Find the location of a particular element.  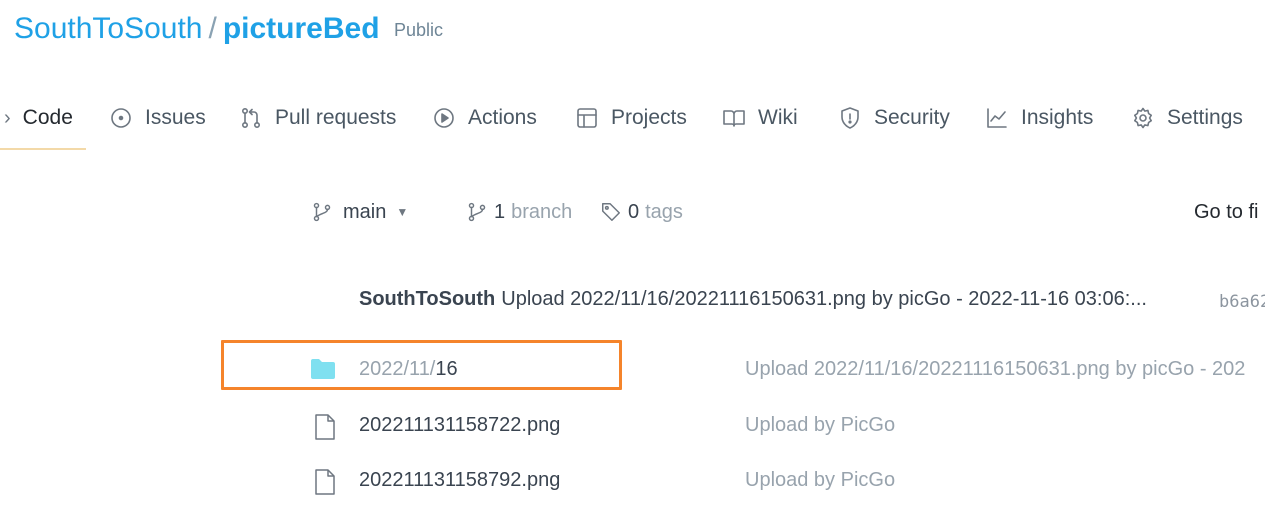

tab-actions: Actions is located at coordinates (484, 118).